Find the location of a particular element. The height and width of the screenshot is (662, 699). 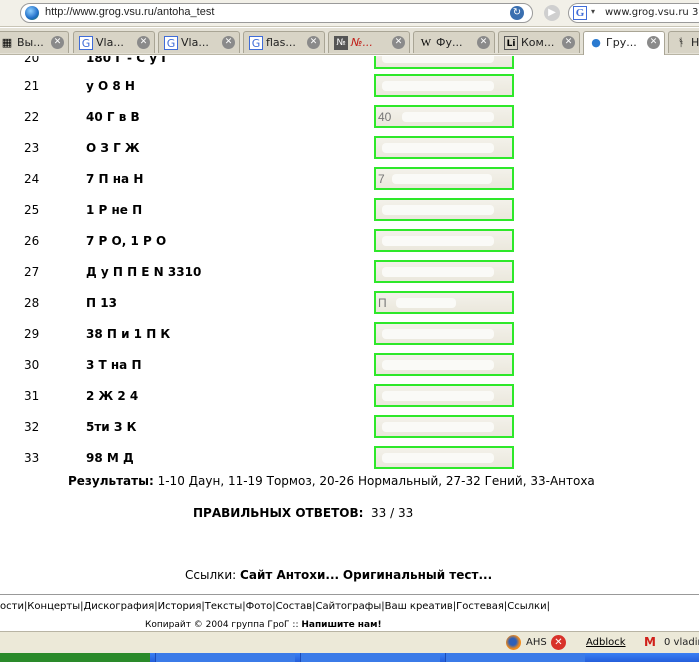

answer-input: 40 is located at coordinates (444, 116).